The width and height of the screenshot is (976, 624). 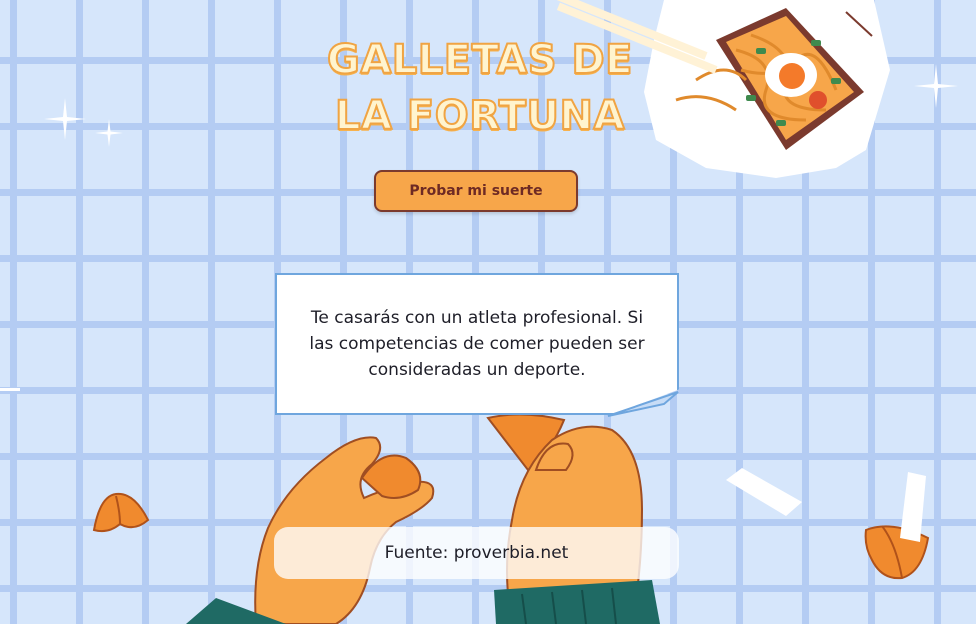 What do you see at coordinates (643, 404) in the screenshot?
I see `card-fold-icon` at bounding box center [643, 404].